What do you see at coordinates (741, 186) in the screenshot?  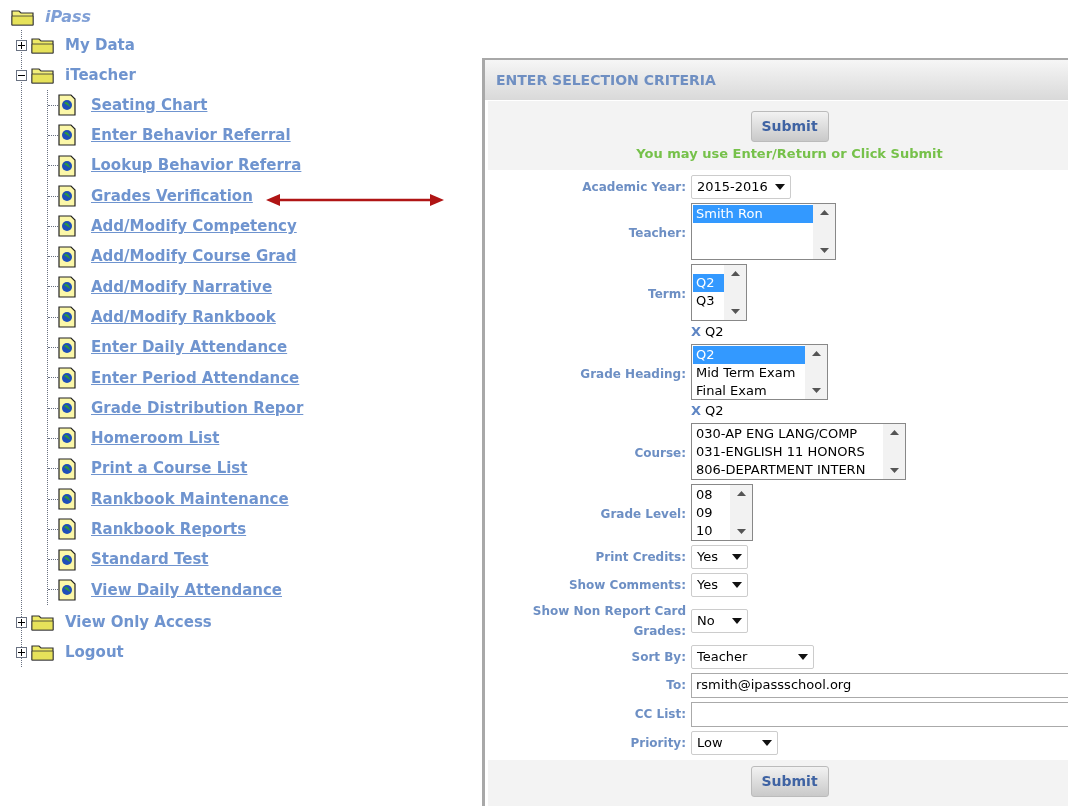 I see `dropdown: 2015-2016` at bounding box center [741, 186].